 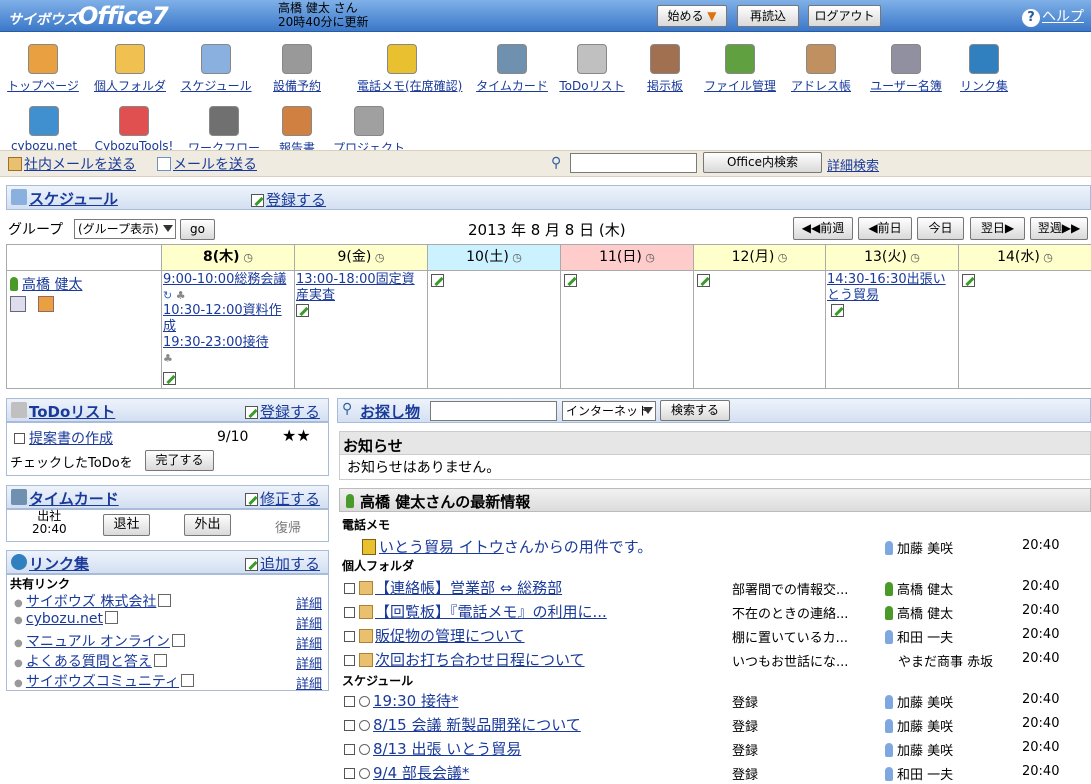 What do you see at coordinates (409, 66) in the screenshot?
I see `app-phone-memo: 電話メモ(在席確認)` at bounding box center [409, 66].